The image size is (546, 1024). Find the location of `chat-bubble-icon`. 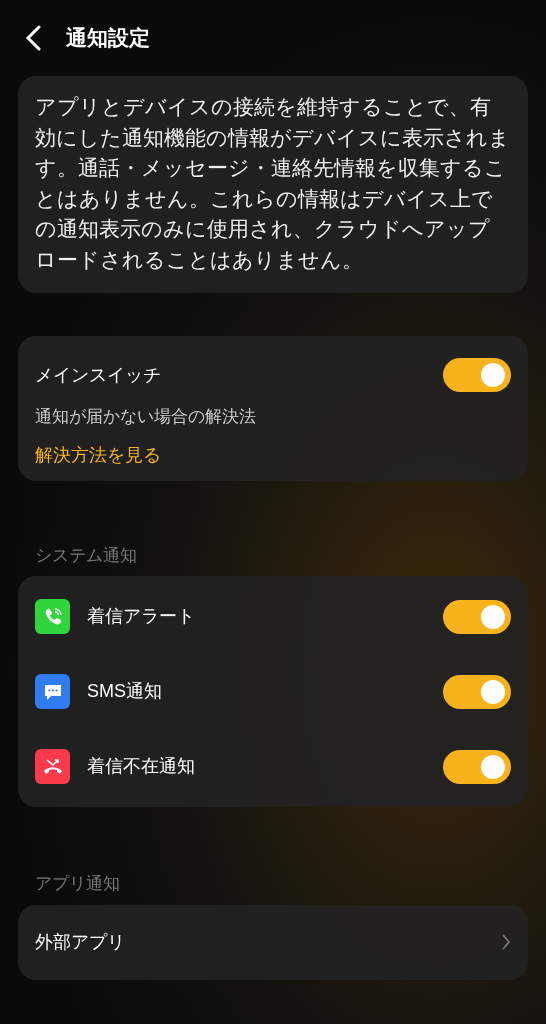

chat-bubble-icon is located at coordinates (52, 691).